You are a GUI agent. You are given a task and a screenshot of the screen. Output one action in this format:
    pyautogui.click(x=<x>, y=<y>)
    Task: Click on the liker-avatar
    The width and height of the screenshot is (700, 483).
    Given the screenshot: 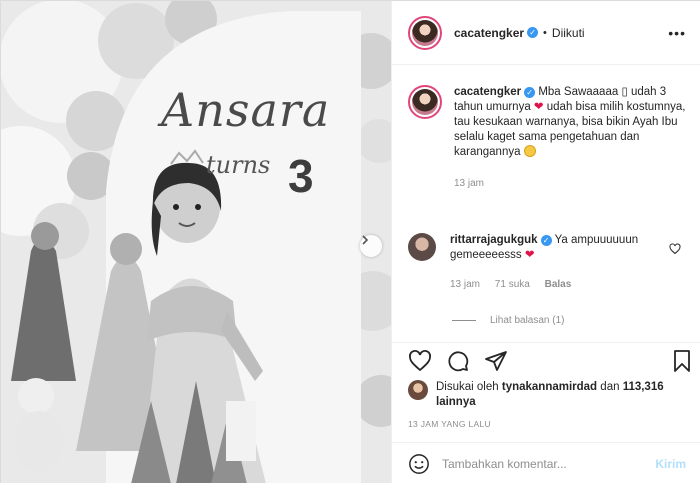 What is the action you would take?
    pyautogui.click(x=418, y=390)
    